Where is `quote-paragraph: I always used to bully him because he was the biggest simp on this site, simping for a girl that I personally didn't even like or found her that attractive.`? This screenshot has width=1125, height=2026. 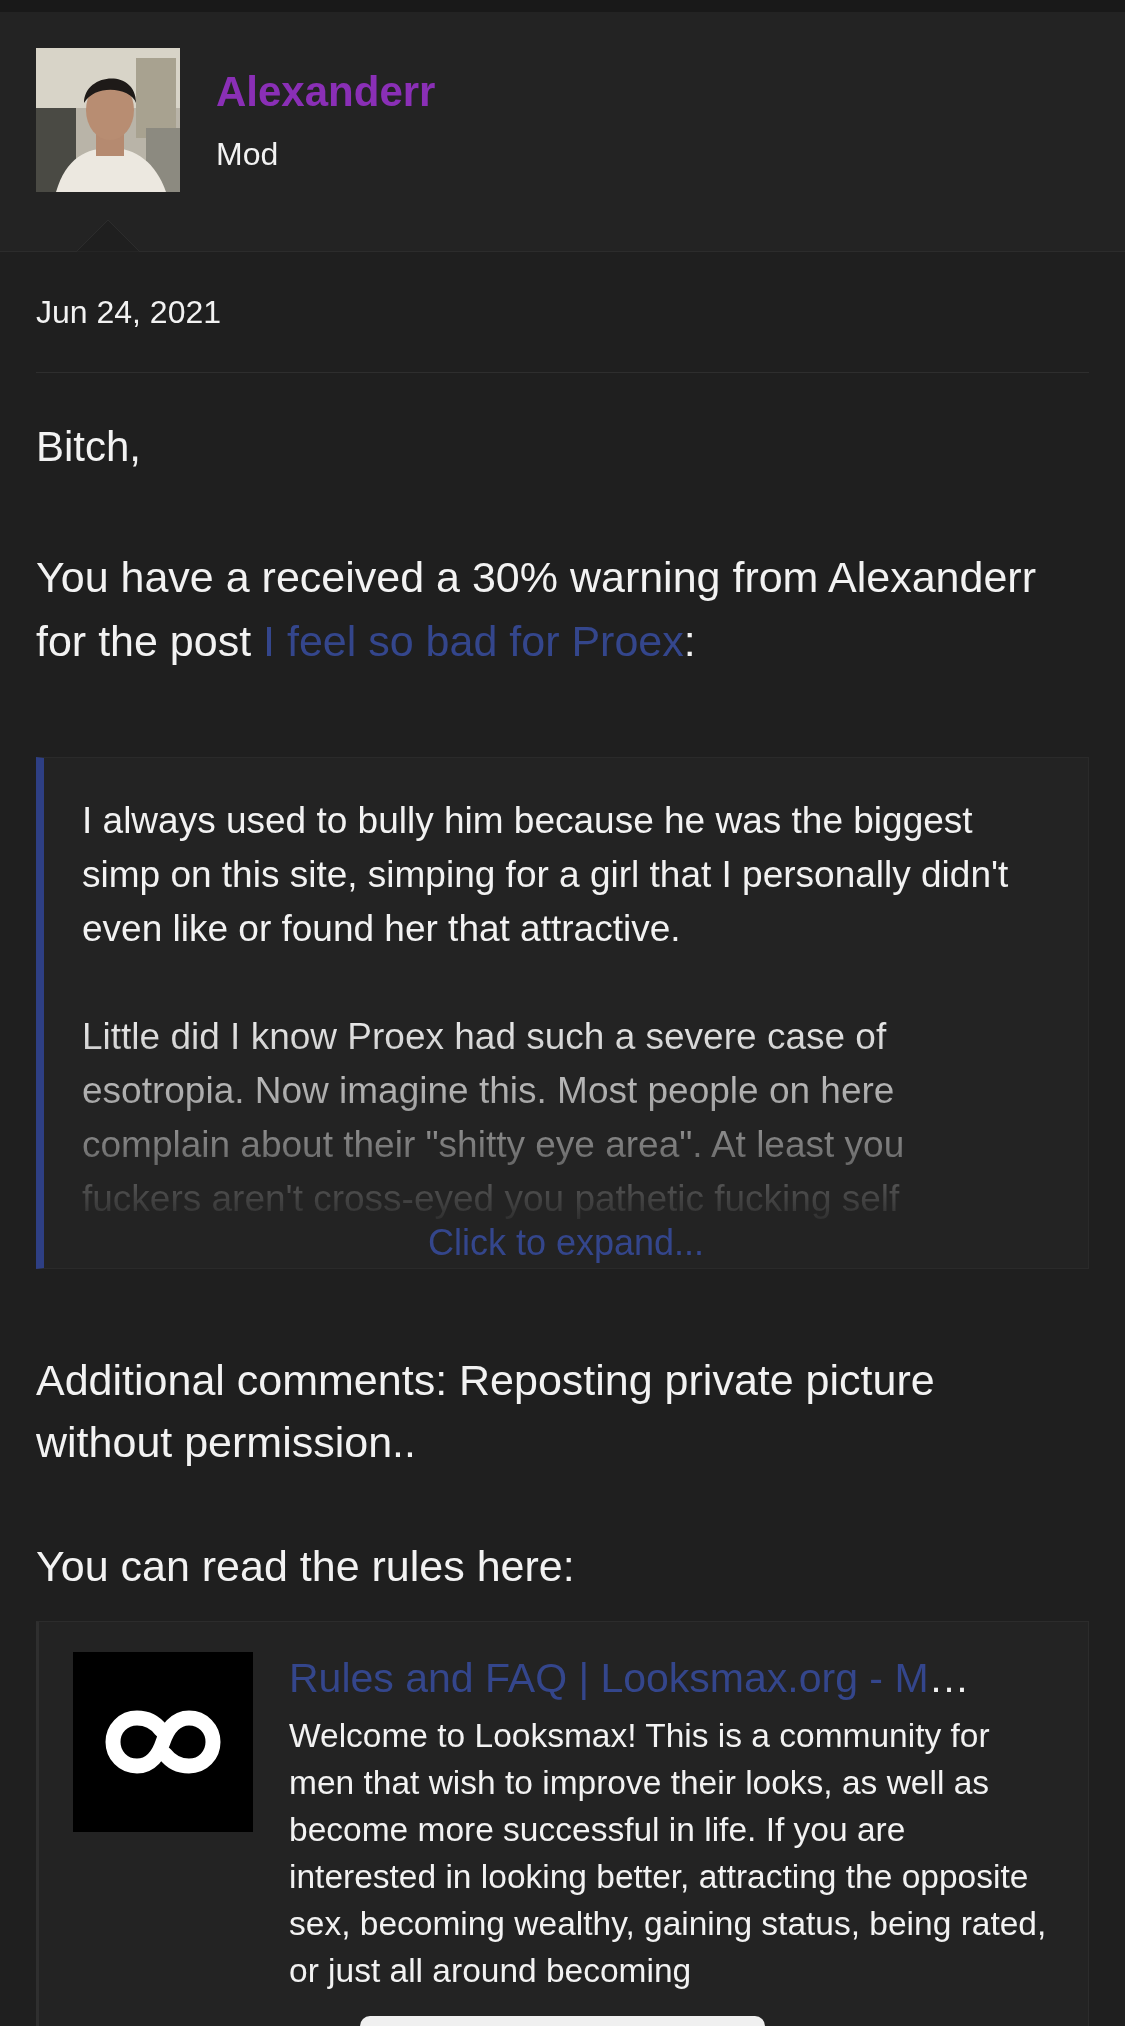 quote-paragraph: I always used to bully him because he was the biggest simp on this site, simping for a girl that I personally didn't even like or found her that attractive. is located at coordinates (546, 875).